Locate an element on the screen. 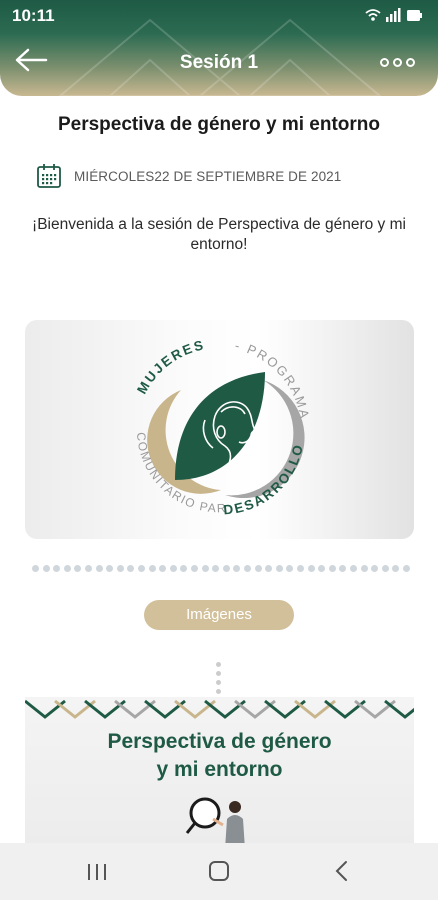 The width and height of the screenshot is (438, 900). system-nav-bar is located at coordinates (219, 871).